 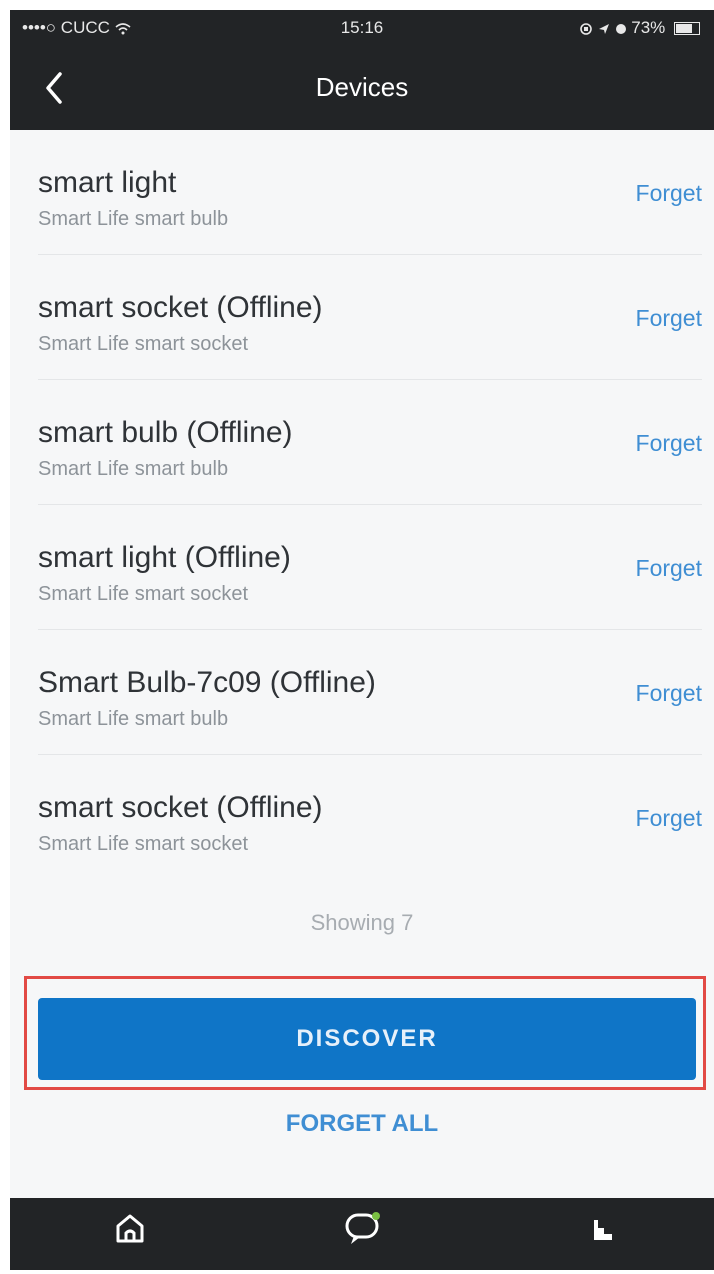 I want to click on showing-count: Showing 7, so click(x=362, y=922).